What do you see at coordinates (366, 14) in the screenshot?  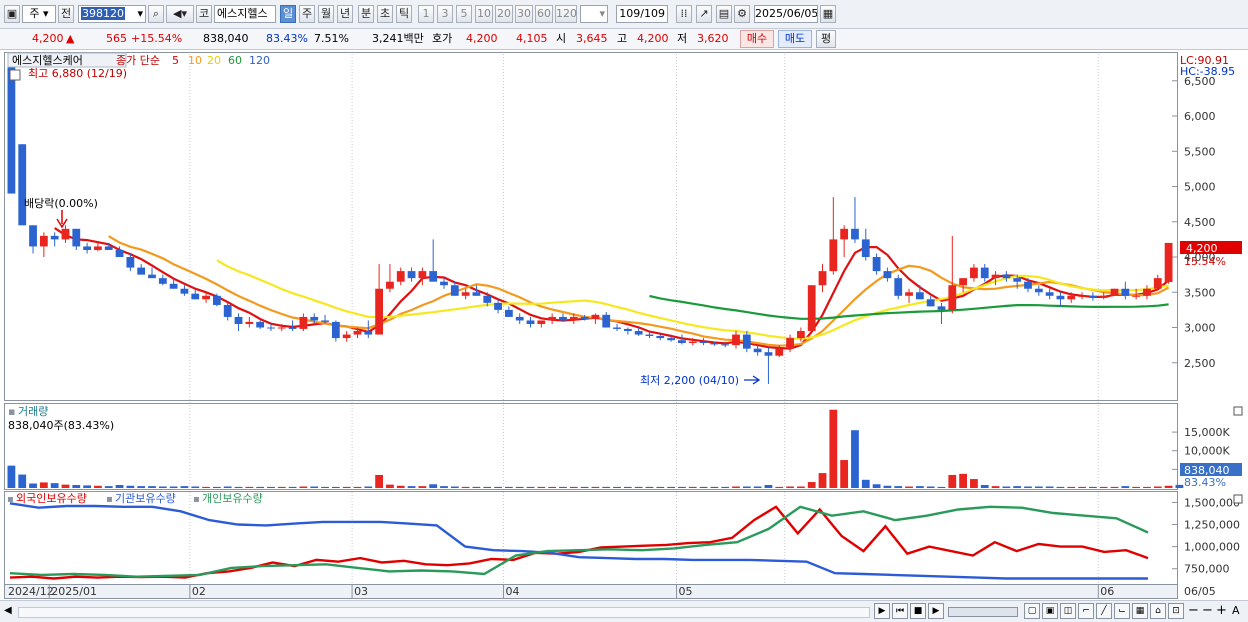 I see `period-minute-button: 분` at bounding box center [366, 14].